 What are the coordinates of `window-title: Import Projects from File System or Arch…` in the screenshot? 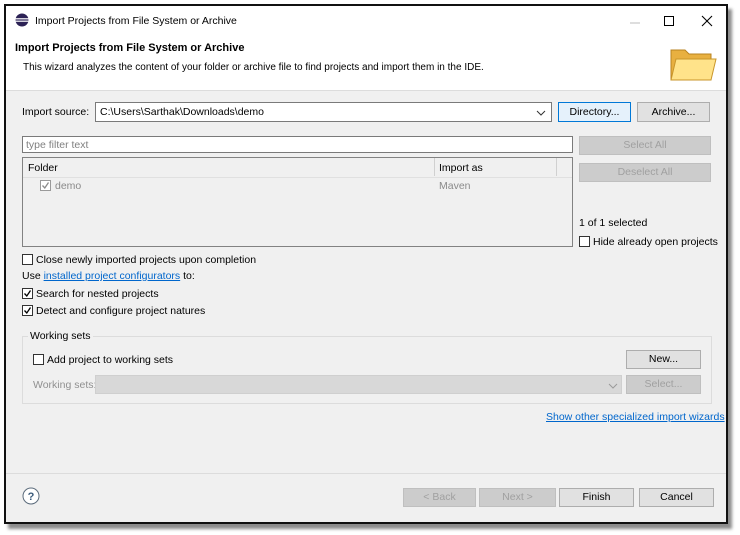 It's located at (136, 21).